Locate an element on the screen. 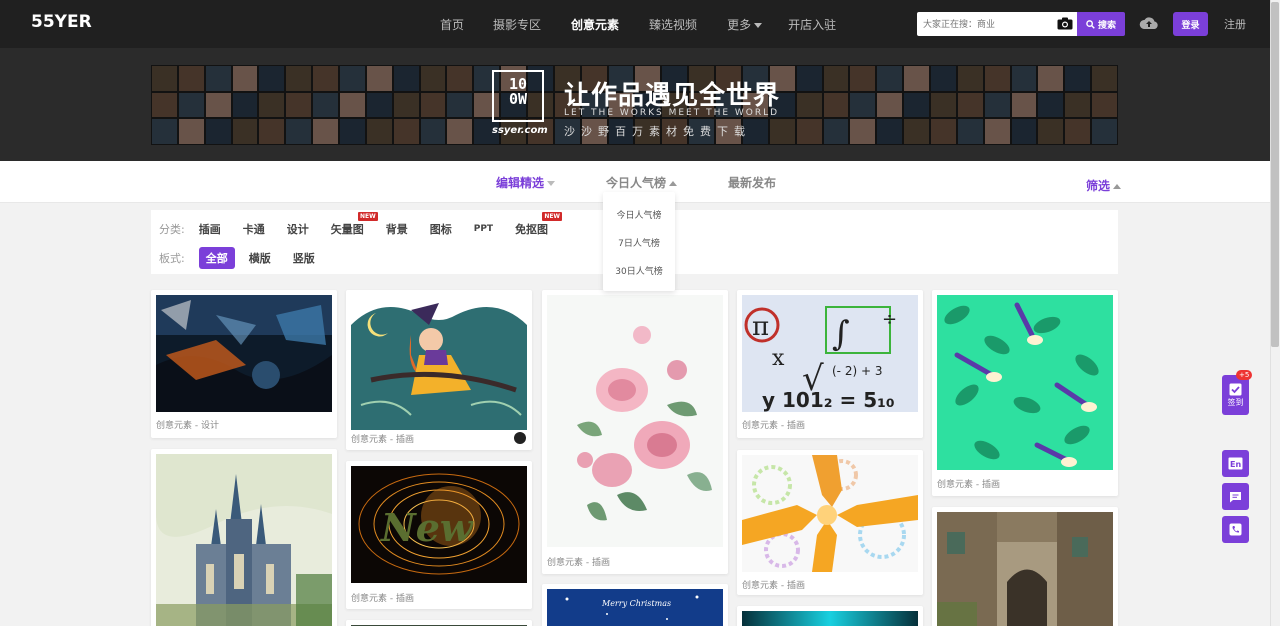  banner-subtitle: LET THE WORKS MEET THE WORLD is located at coordinates (672, 113).